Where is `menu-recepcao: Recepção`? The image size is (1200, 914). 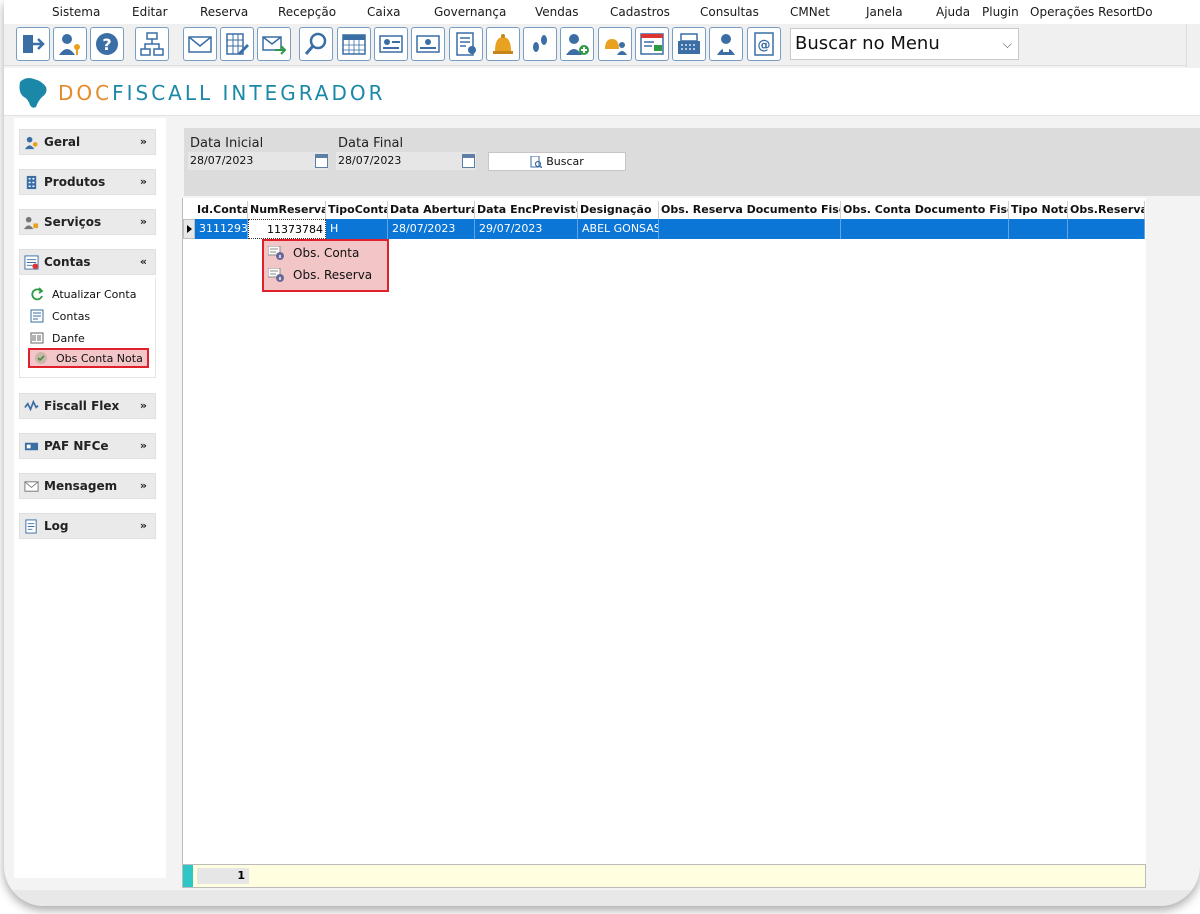
menu-recepcao: Recepção is located at coordinates (307, 12).